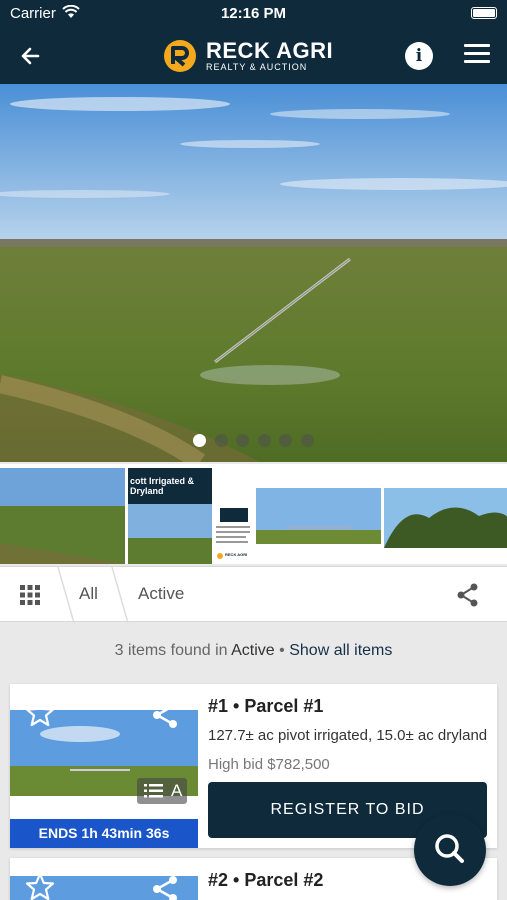 Image resolution: width=507 pixels, height=900 pixels. Describe the element at coordinates (419, 56) in the screenshot. I see `info-icon: i` at that location.